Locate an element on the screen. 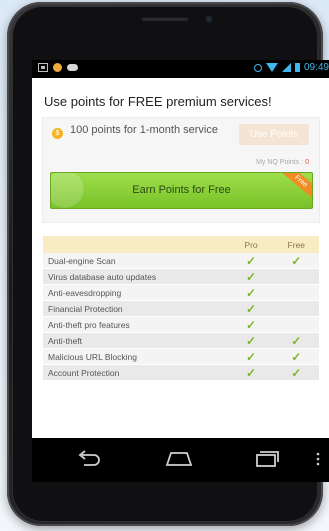  overflow-menu-icon is located at coordinates (318, 459).